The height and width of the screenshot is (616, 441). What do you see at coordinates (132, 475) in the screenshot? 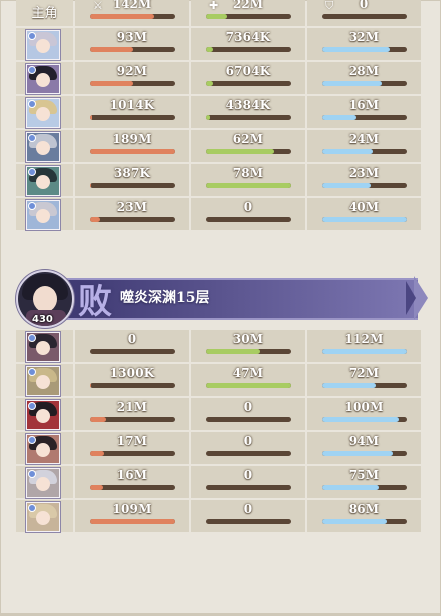
I see `damage-value: 16M` at bounding box center [132, 475].